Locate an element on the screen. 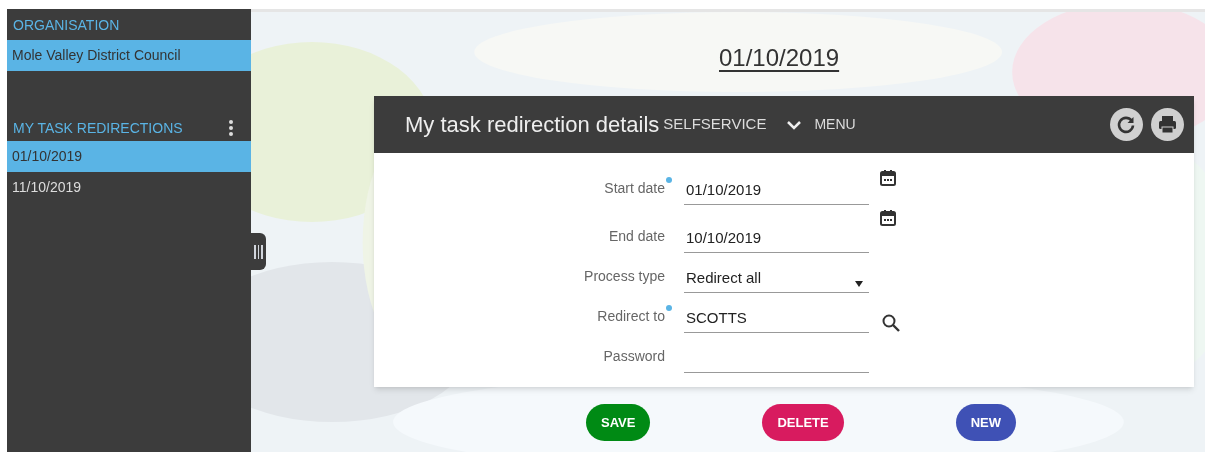 The image size is (1205, 452). menu-button: MENU is located at coordinates (821, 124).